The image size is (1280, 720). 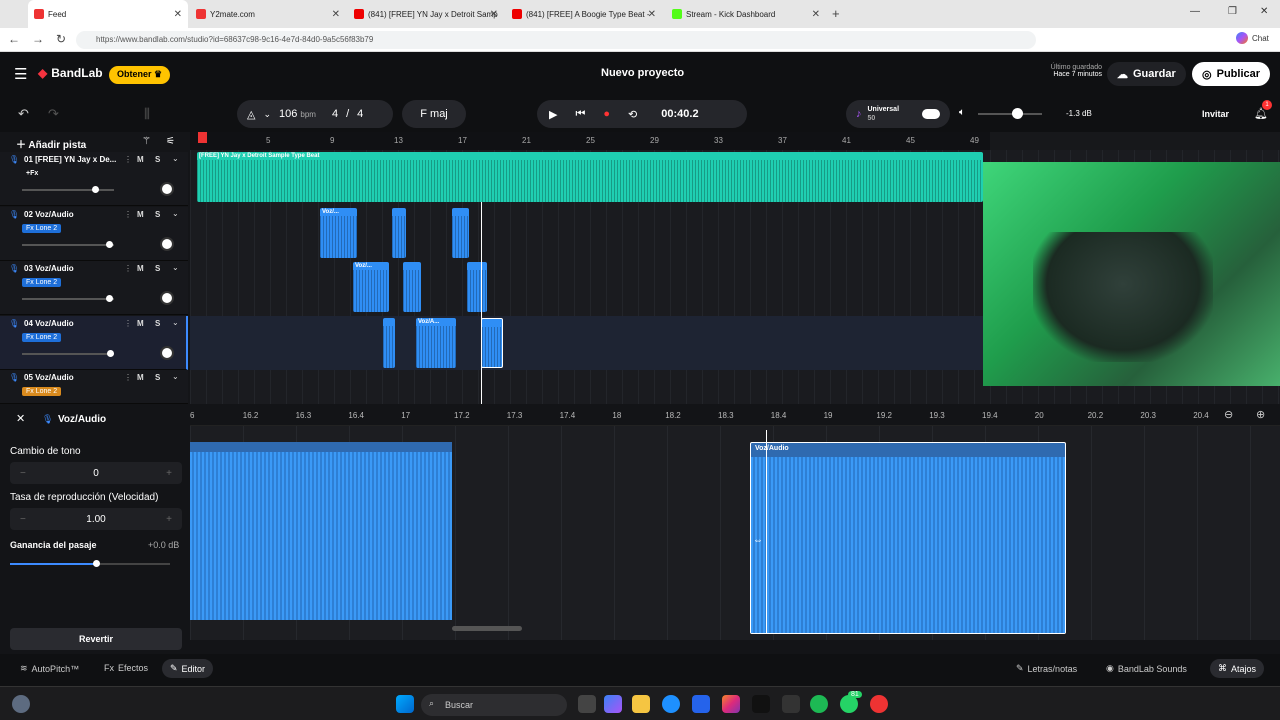 I want to click on file-explorer-icon, so click(x=641, y=704).